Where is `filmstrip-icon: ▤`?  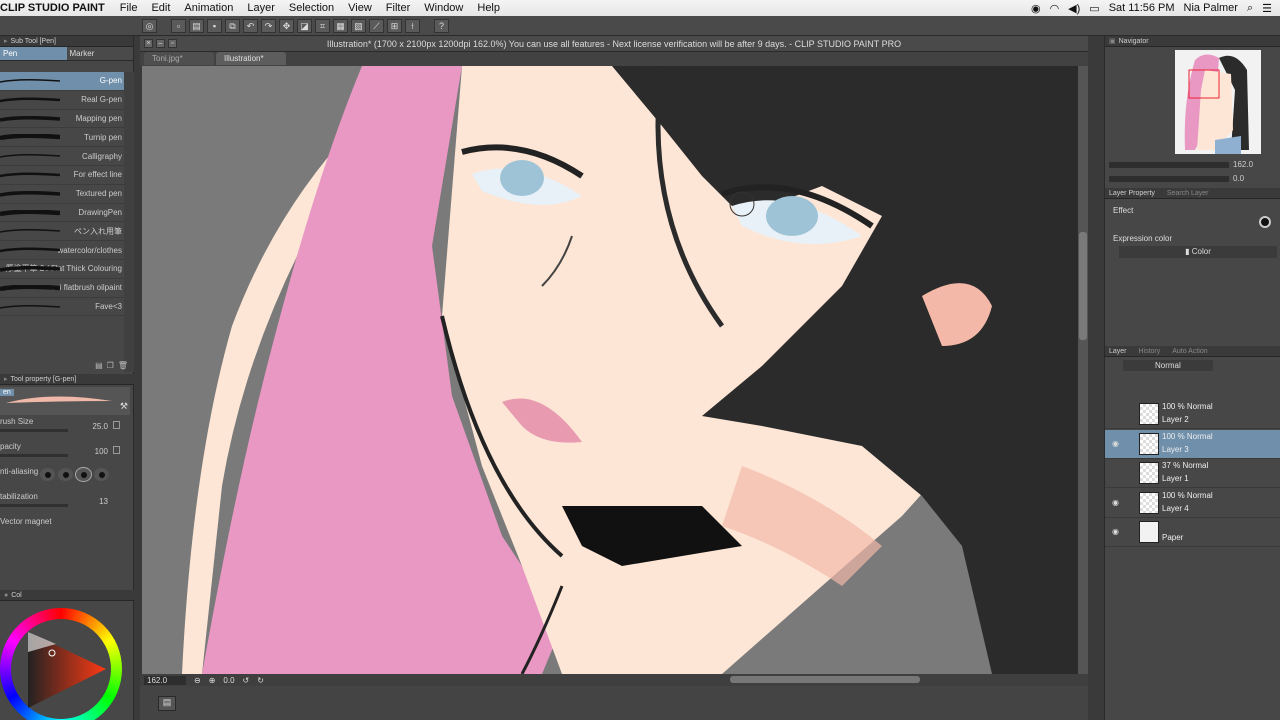 filmstrip-icon: ▤ is located at coordinates (167, 703).